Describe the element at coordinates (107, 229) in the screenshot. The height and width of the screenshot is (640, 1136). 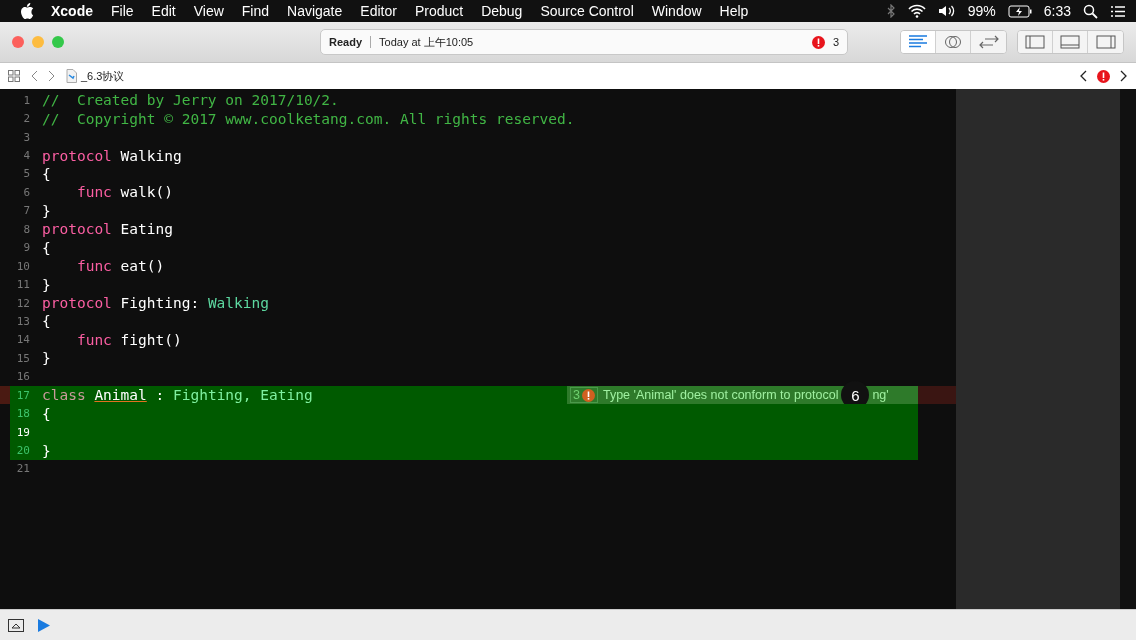
I see `code-line: protocol Eating` at that location.